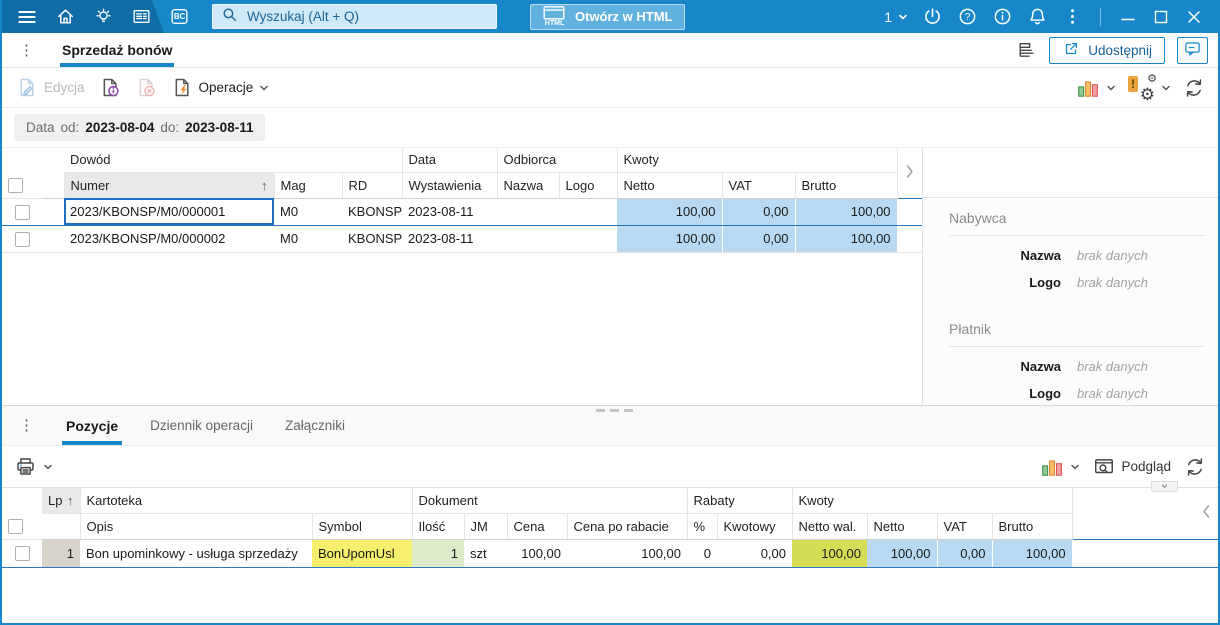 The height and width of the screenshot is (625, 1220). I want to click on assistant-bulb-icon, so click(103, 17).